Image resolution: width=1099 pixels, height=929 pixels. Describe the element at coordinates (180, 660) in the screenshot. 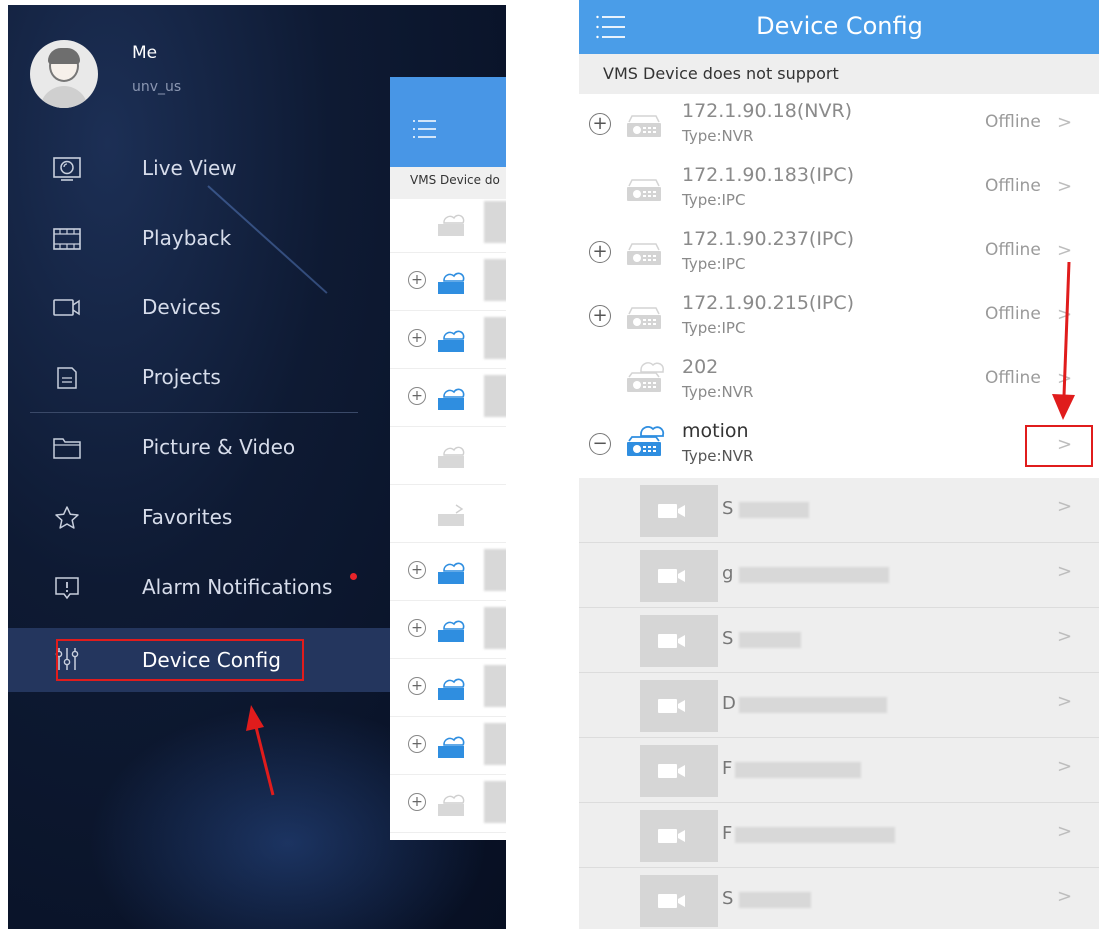

I see `highlight-box-device-config` at that location.